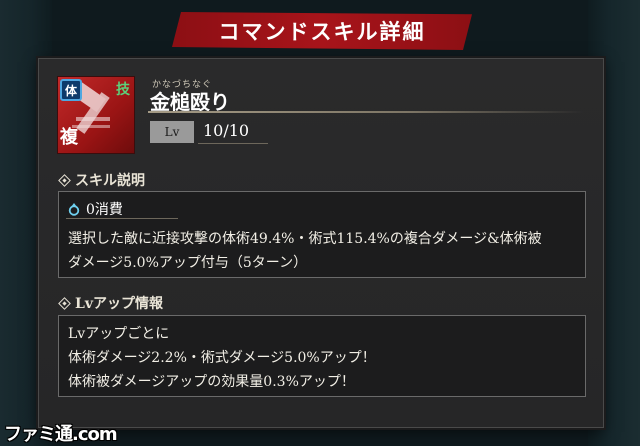 The image size is (640, 446). I want to click on watermark-logo: ファミ通.com, so click(61, 434).